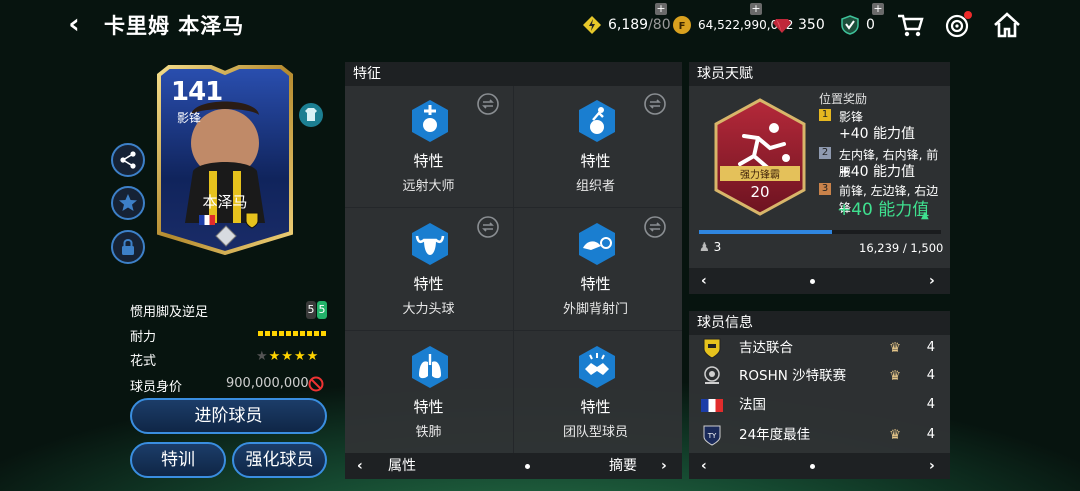  What do you see at coordinates (819, 466) in the screenshot?
I see `info-nav: ‹ ›` at bounding box center [819, 466].